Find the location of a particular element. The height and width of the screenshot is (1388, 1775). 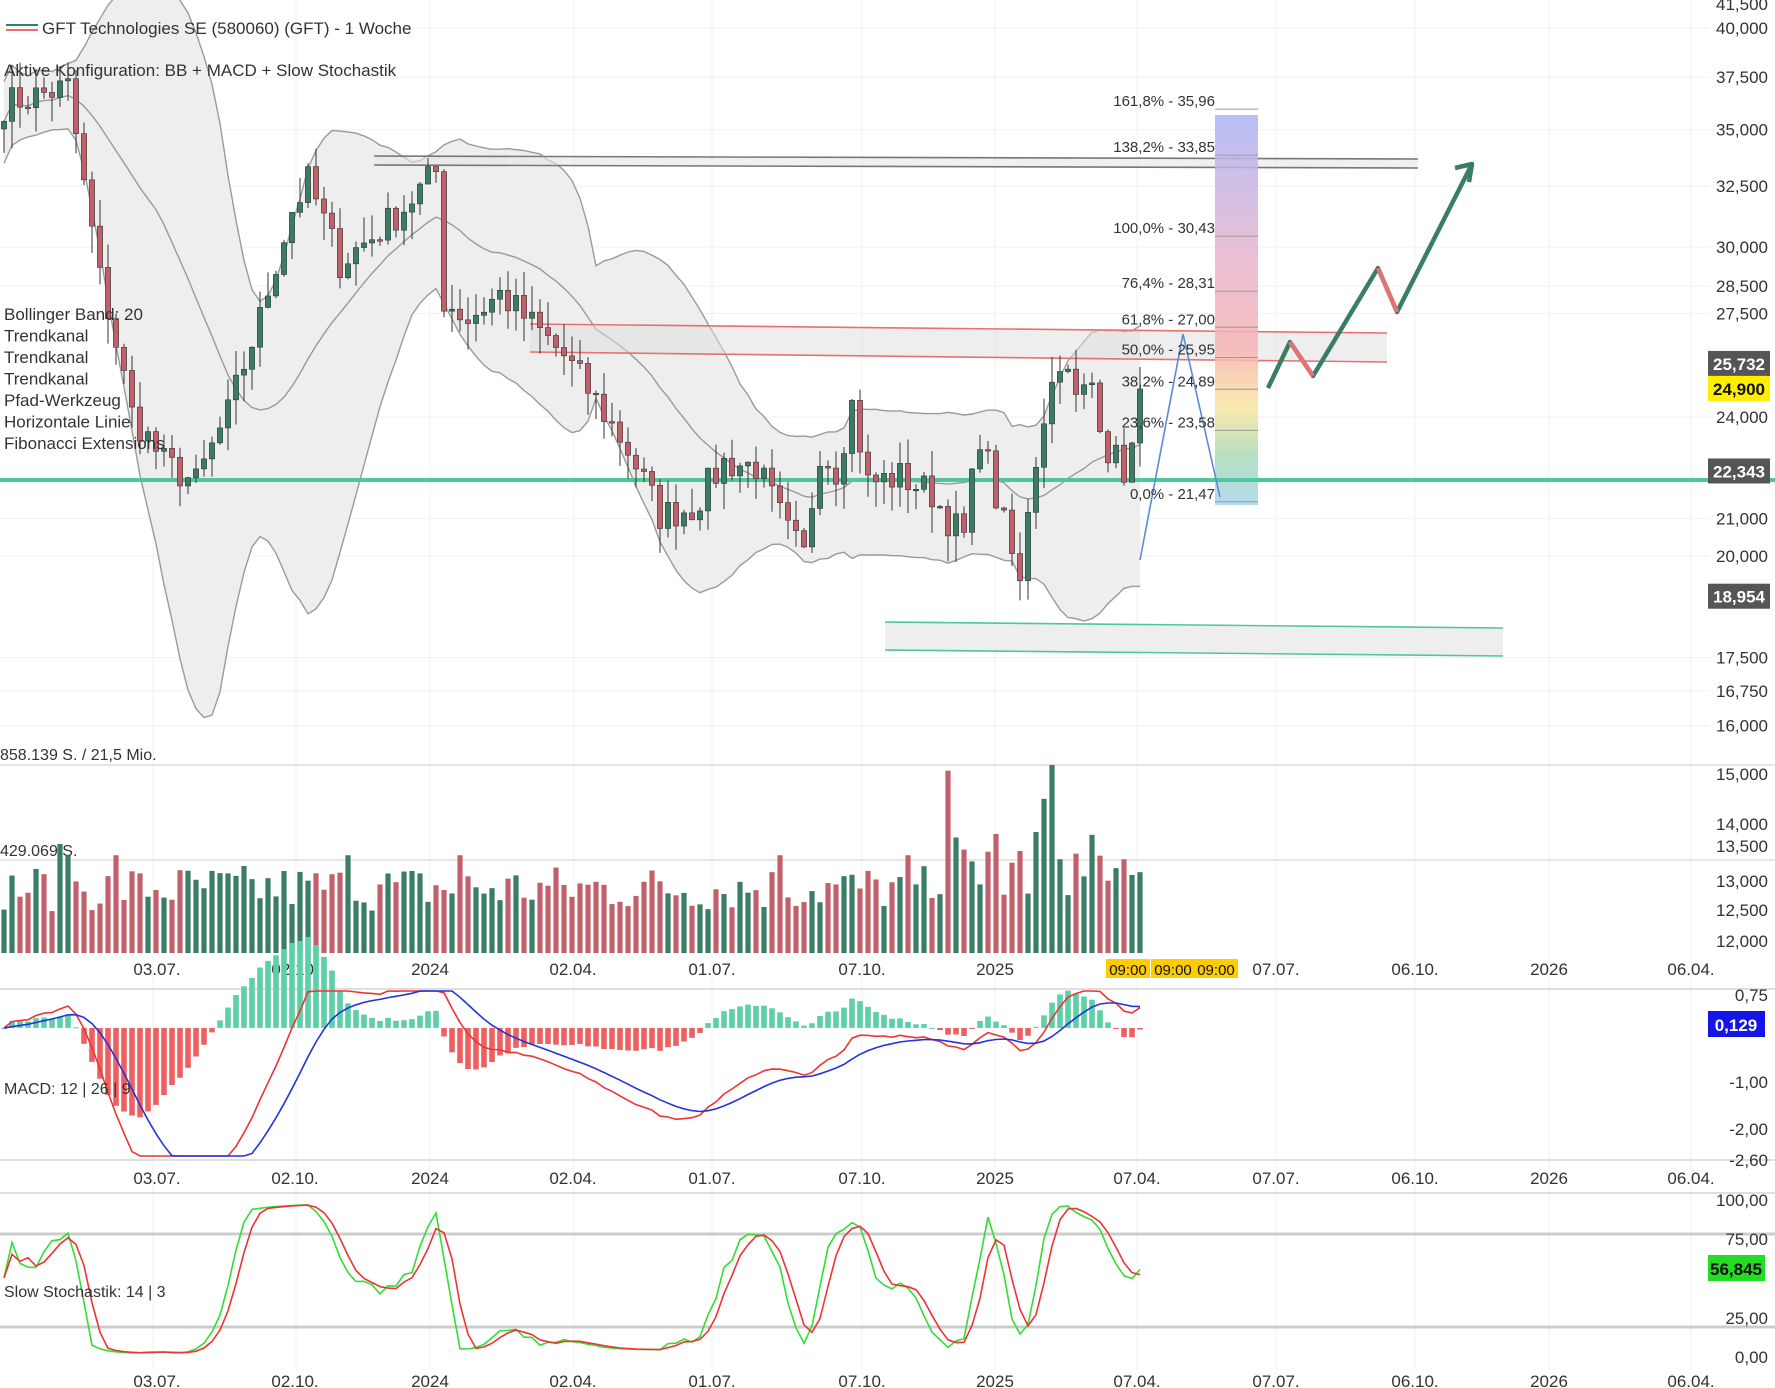

time-tags: 09:00 09:00 09:00 is located at coordinates (1172, 969).